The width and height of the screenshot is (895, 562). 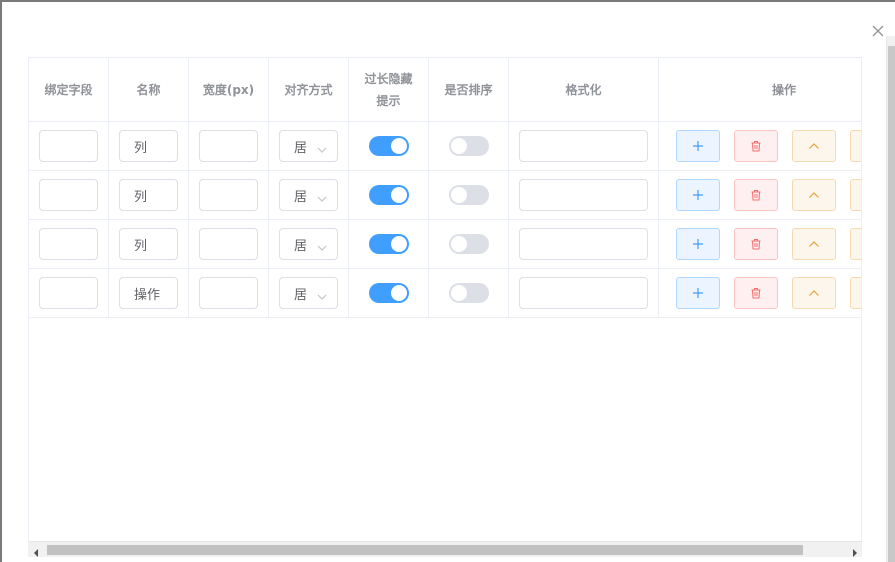 I want to click on horizontal-scrollbar, so click(x=445, y=549).